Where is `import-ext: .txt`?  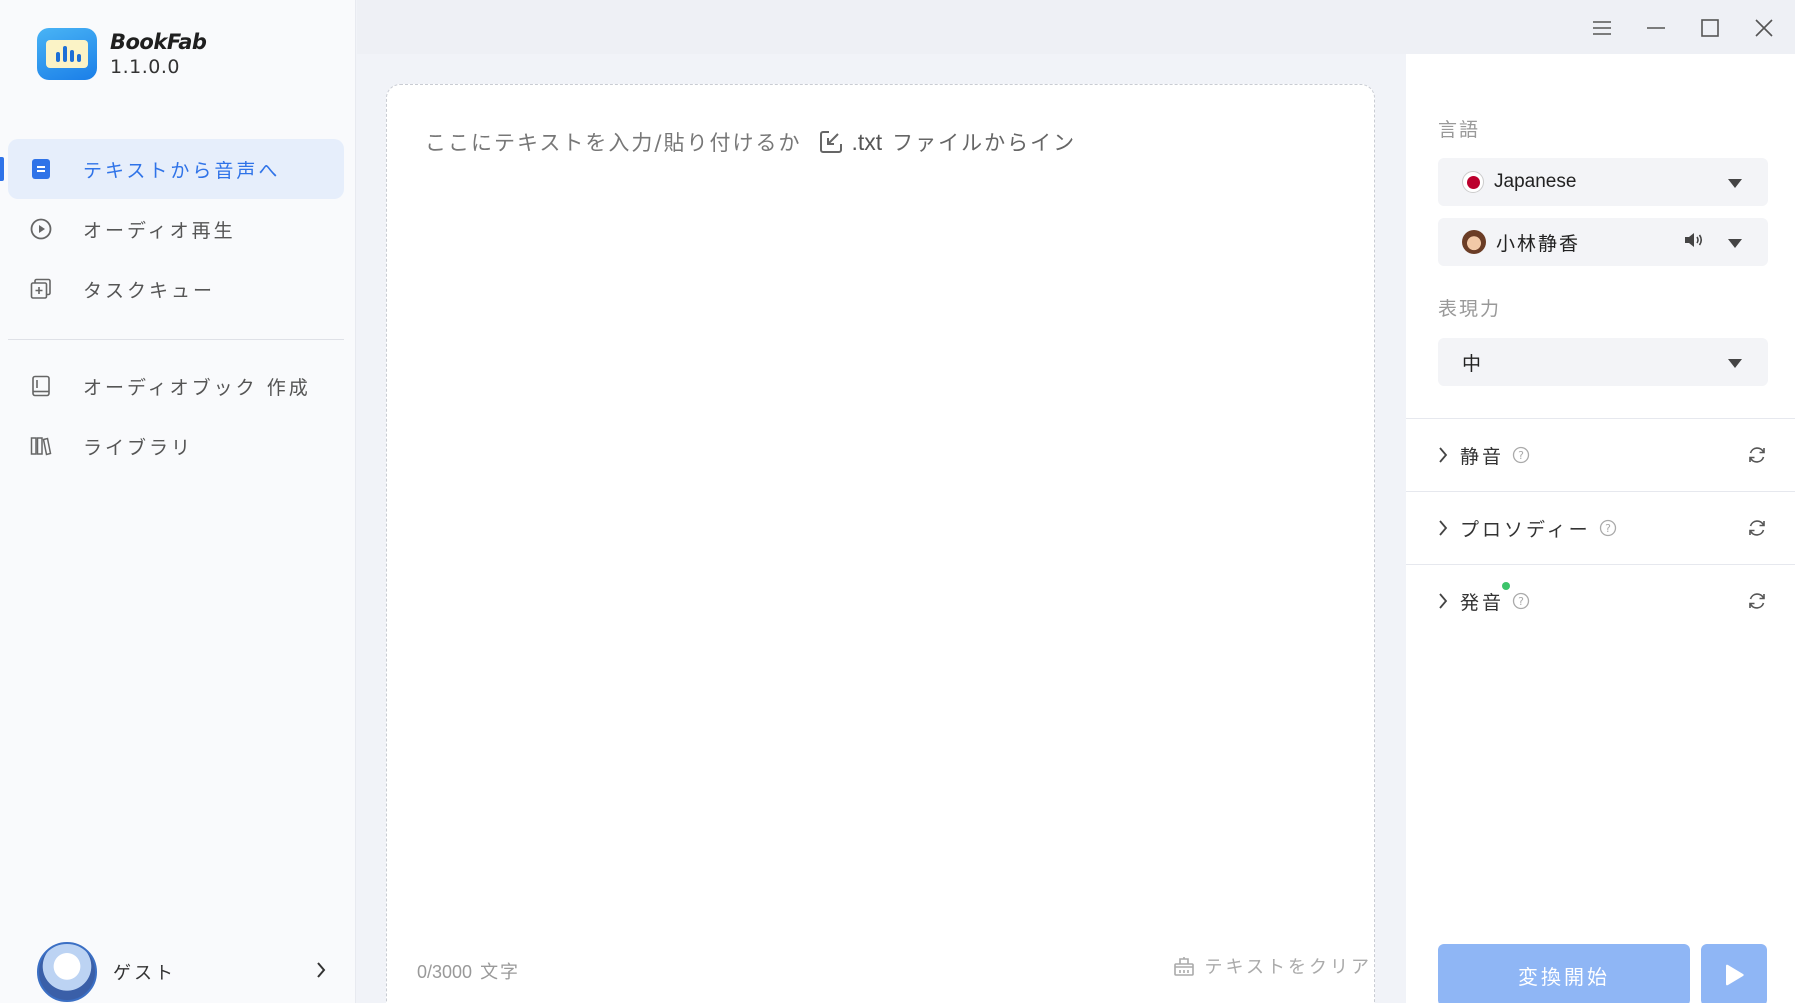 import-ext: .txt is located at coordinates (867, 141).